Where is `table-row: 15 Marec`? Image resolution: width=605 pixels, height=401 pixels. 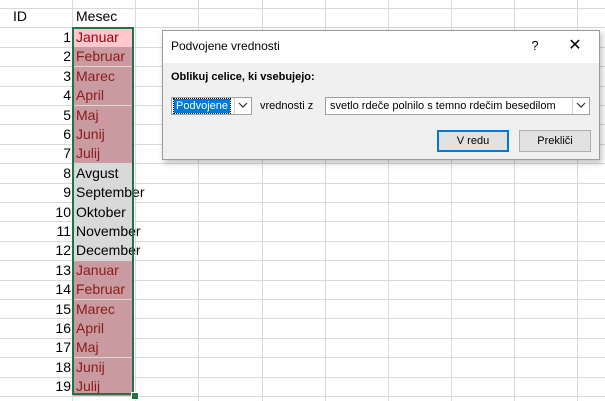
table-row: 15 Marec is located at coordinates (302, 309).